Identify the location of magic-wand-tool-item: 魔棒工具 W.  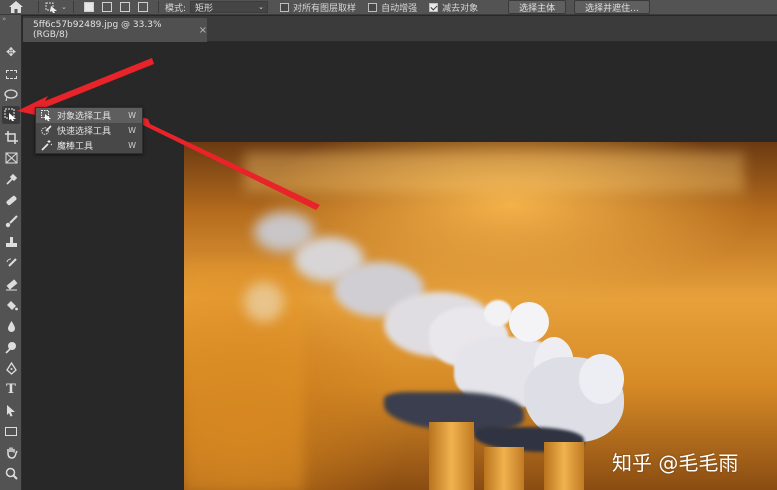
(89, 145).